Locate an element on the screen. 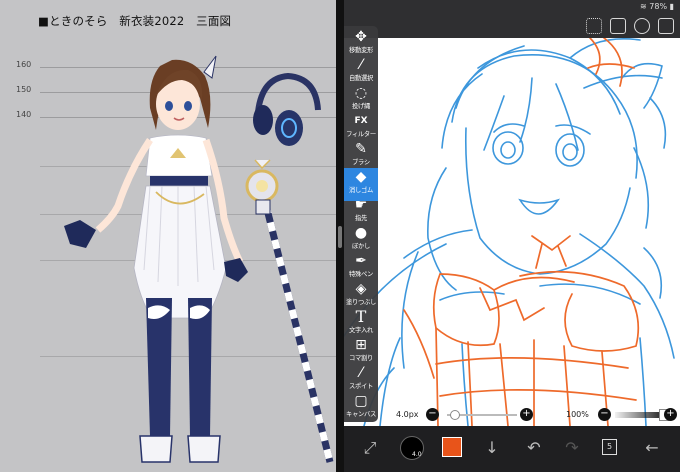 The image size is (680, 472). back-arrow-icon: ← is located at coordinates (652, 448).